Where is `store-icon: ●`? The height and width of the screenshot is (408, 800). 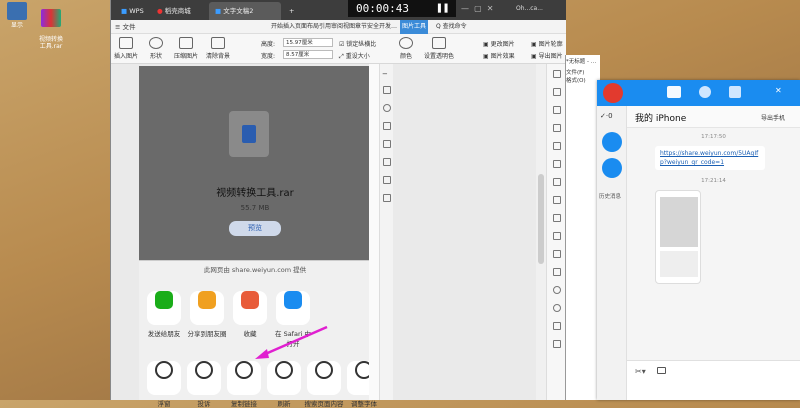
store-icon: ● is located at coordinates (160, 11).